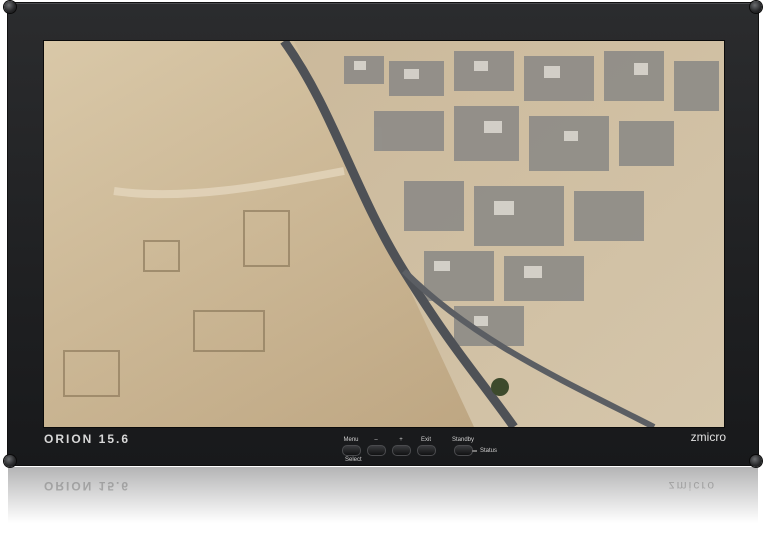 The width and height of the screenshot is (766, 533). I want to click on menu-control: Menu, so click(351, 446).